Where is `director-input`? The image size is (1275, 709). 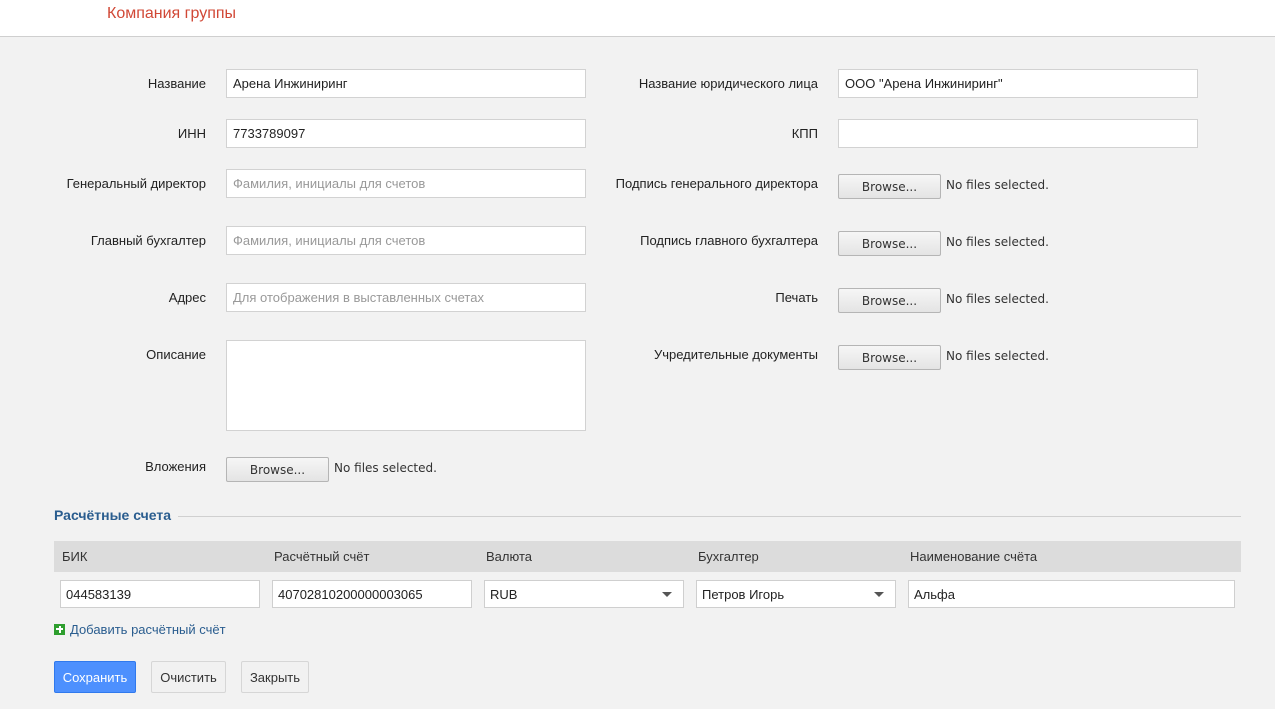 director-input is located at coordinates (406, 183).